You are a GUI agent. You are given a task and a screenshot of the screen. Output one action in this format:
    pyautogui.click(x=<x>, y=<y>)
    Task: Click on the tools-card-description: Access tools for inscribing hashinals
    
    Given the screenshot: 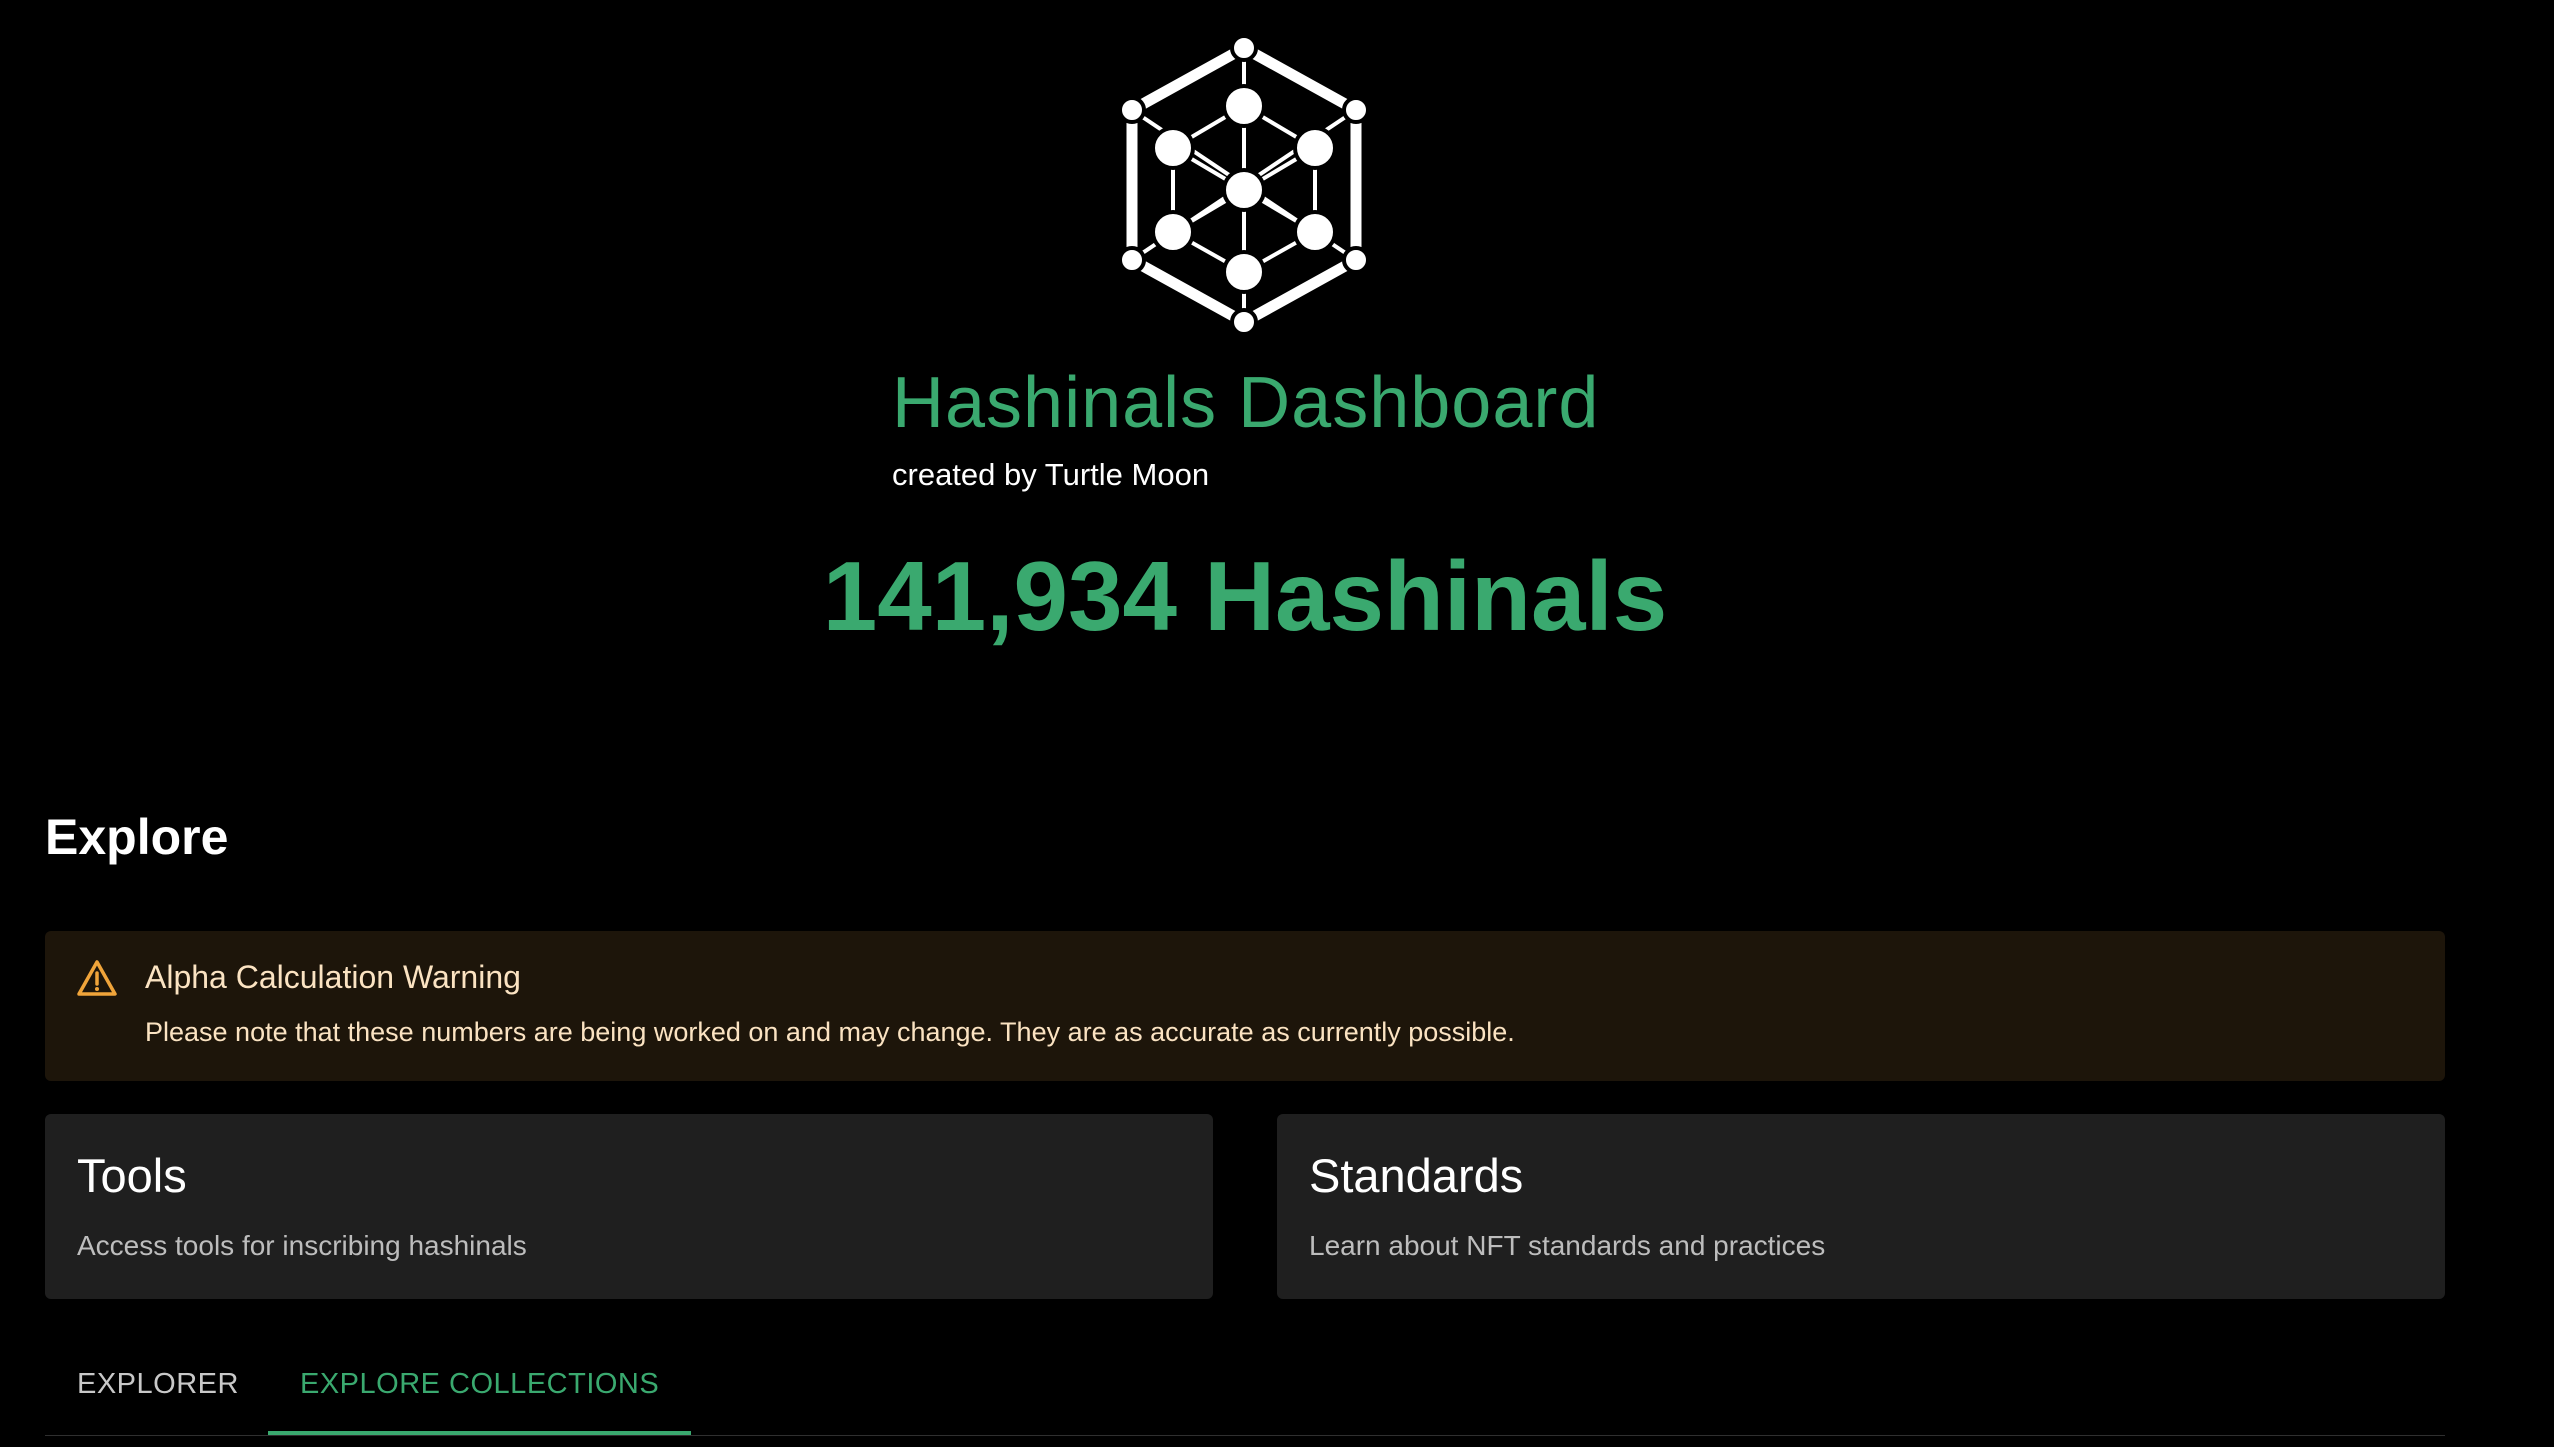 What is the action you would take?
    pyautogui.click(x=302, y=1245)
    